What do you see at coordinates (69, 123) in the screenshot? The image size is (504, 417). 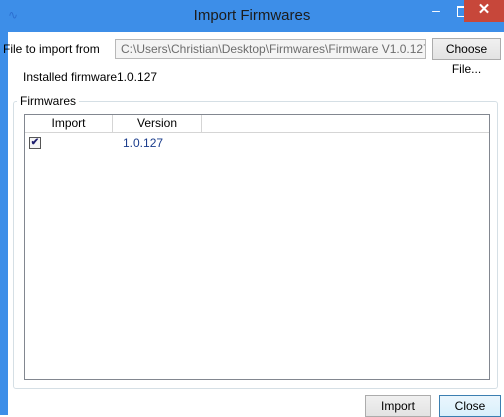 I see `column-header-import: Import` at bounding box center [69, 123].